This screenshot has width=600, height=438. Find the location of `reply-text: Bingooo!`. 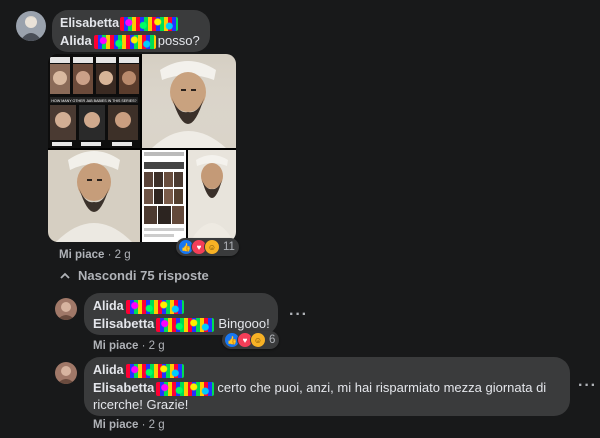

reply-text: Bingooo! is located at coordinates (244, 323).